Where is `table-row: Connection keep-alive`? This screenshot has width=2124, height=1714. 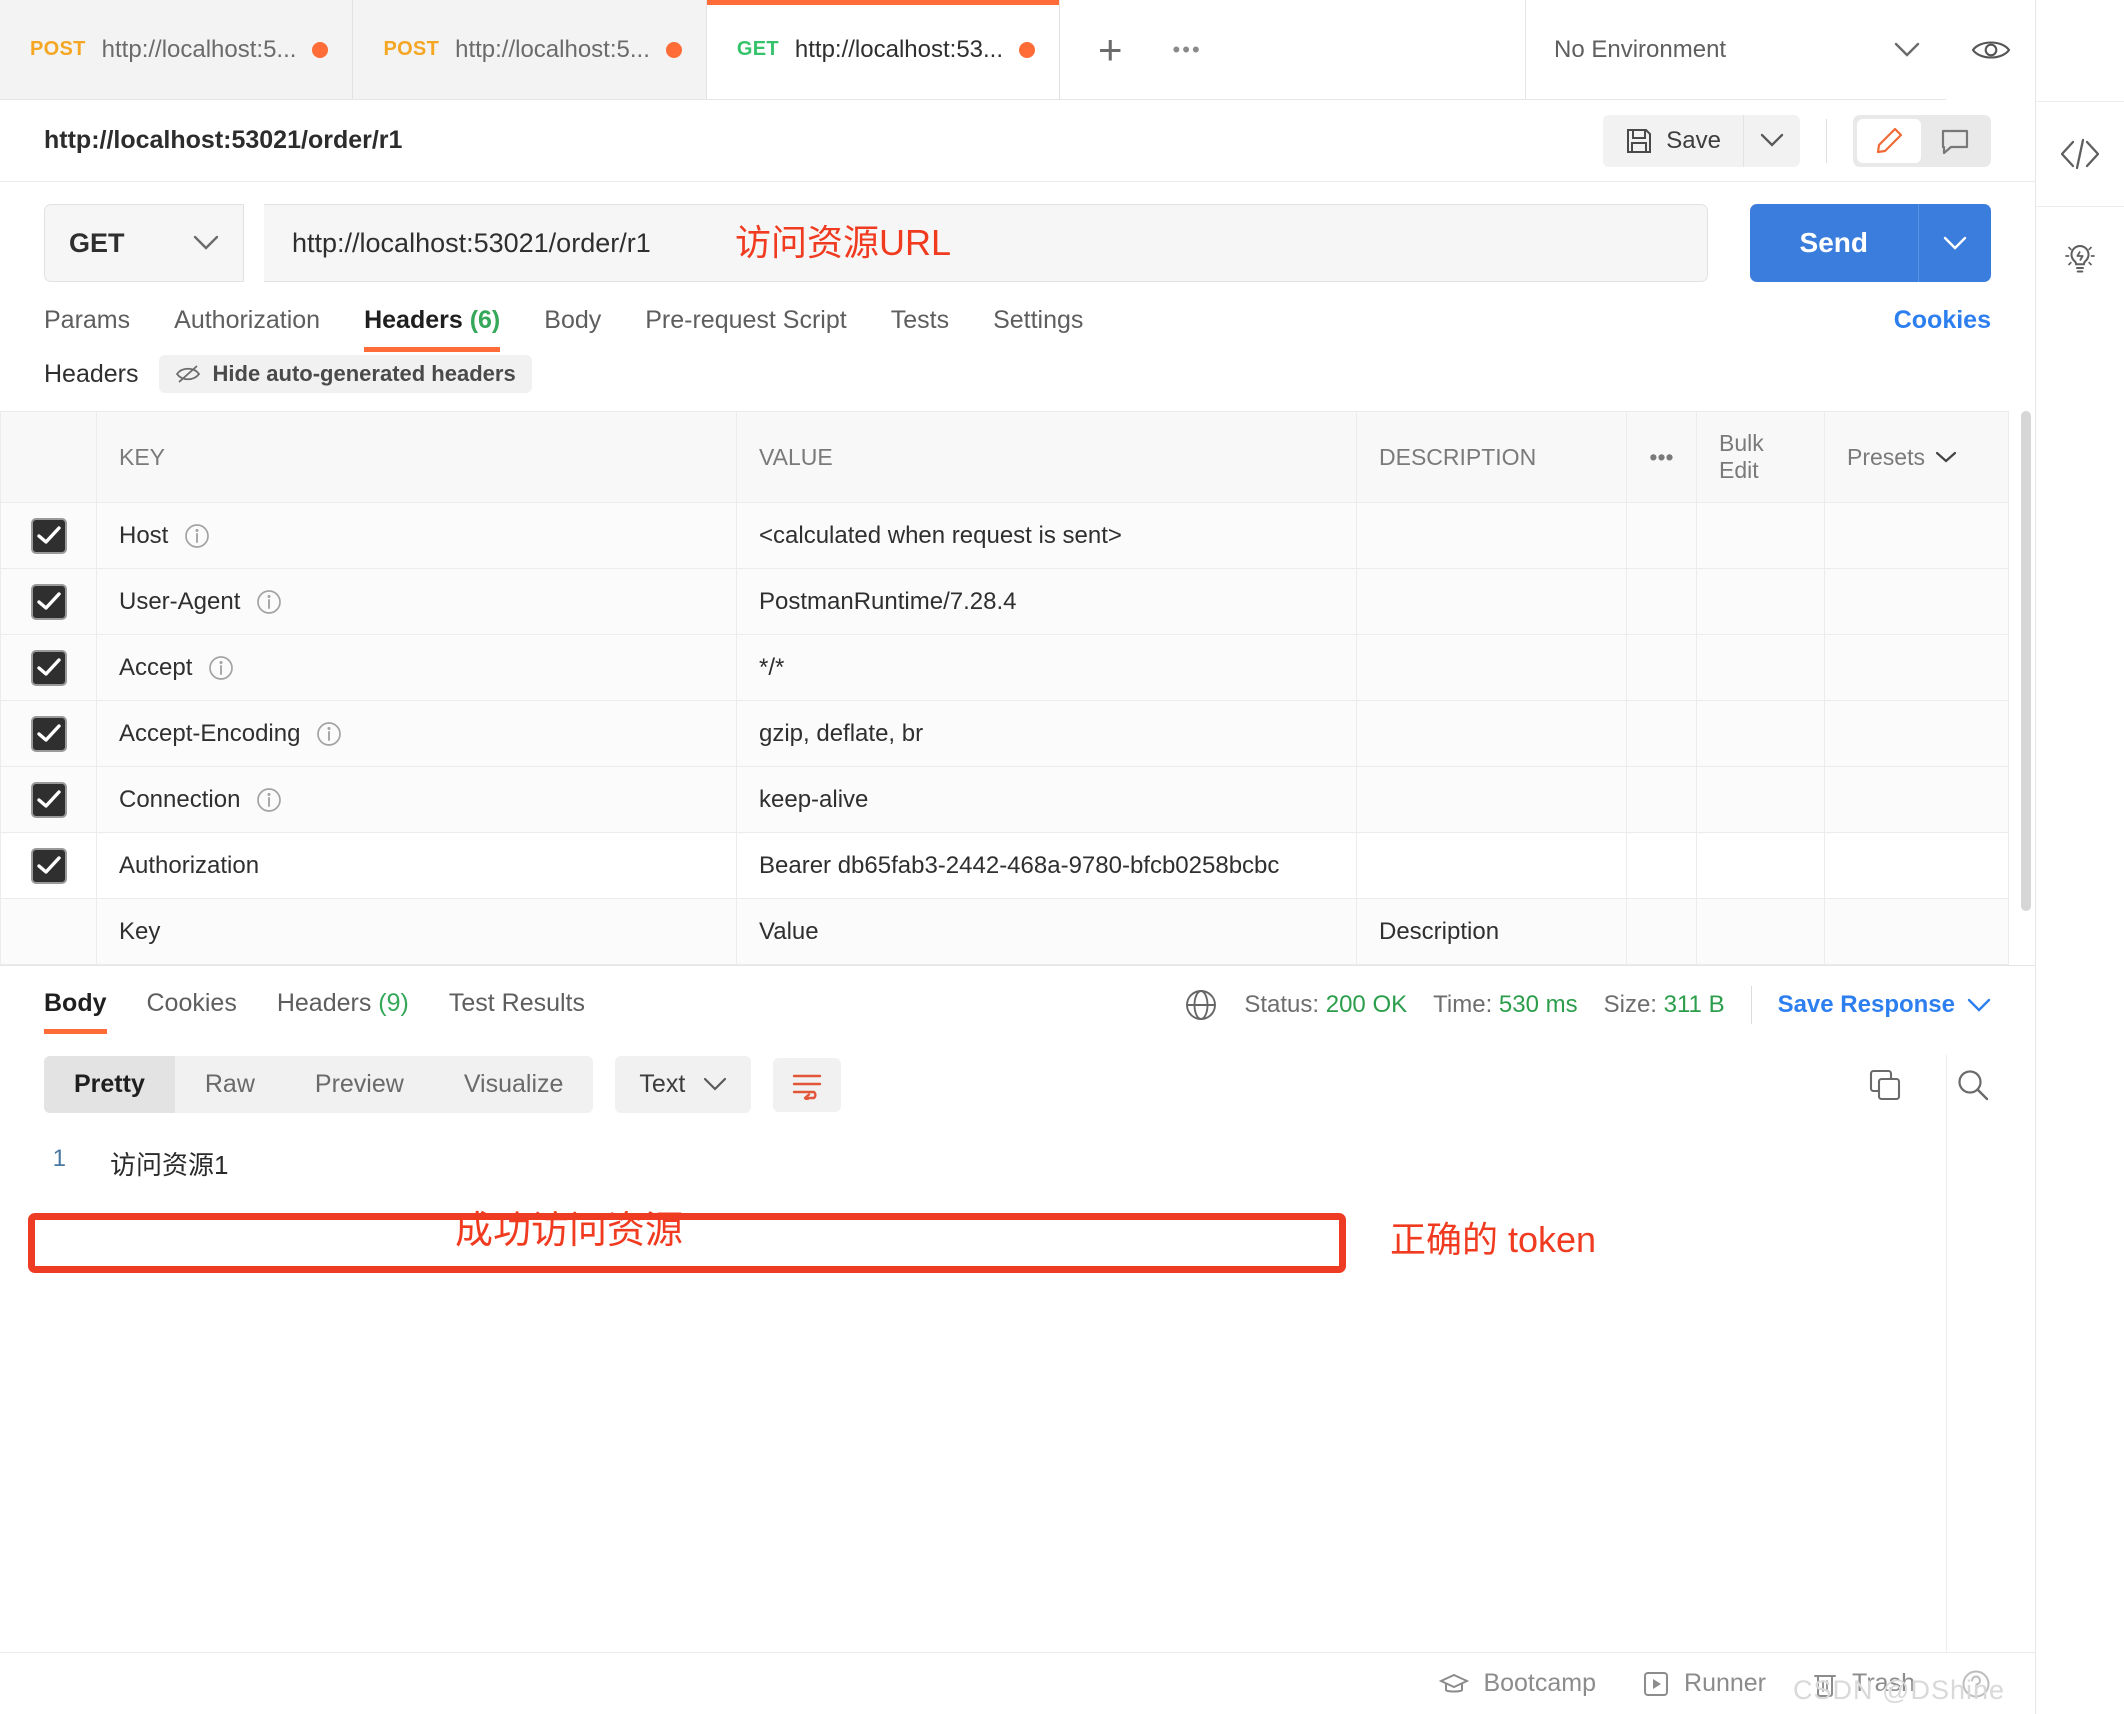
table-row: Connection keep-alive is located at coordinates (1004, 799).